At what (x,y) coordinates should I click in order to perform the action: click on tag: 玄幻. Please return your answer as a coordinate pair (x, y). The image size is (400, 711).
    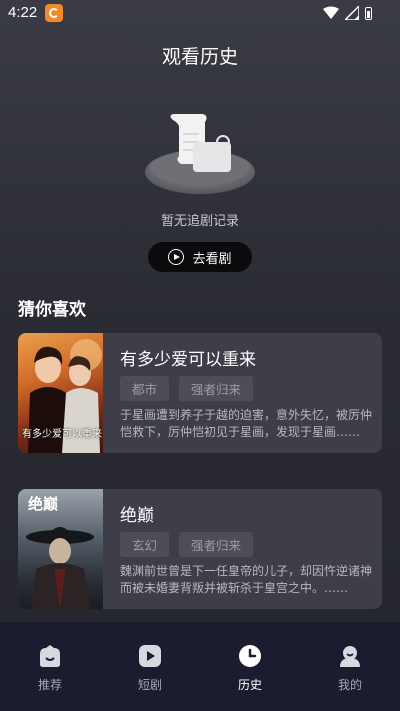
    Looking at the image, I should click on (145, 544).